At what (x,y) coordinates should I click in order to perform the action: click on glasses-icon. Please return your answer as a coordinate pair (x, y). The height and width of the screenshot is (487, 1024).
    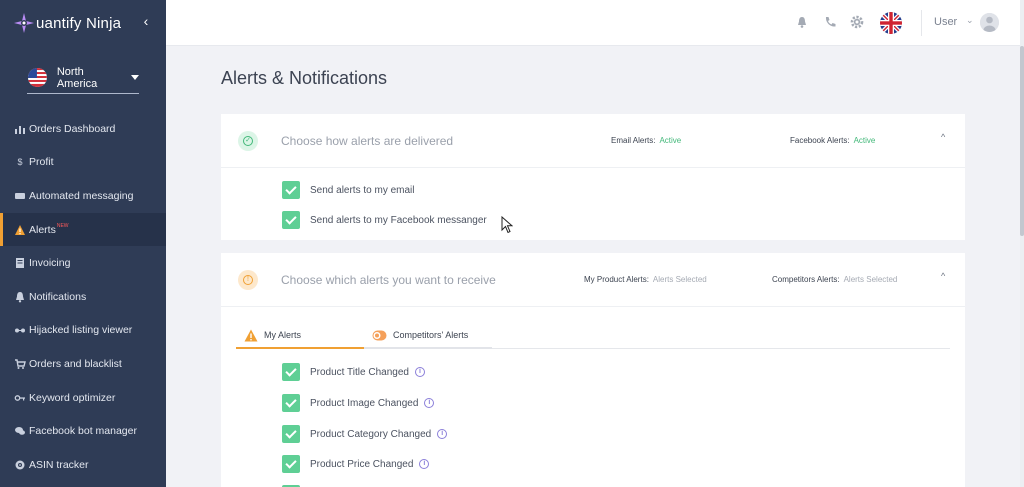
    Looking at the image, I should click on (20, 330).